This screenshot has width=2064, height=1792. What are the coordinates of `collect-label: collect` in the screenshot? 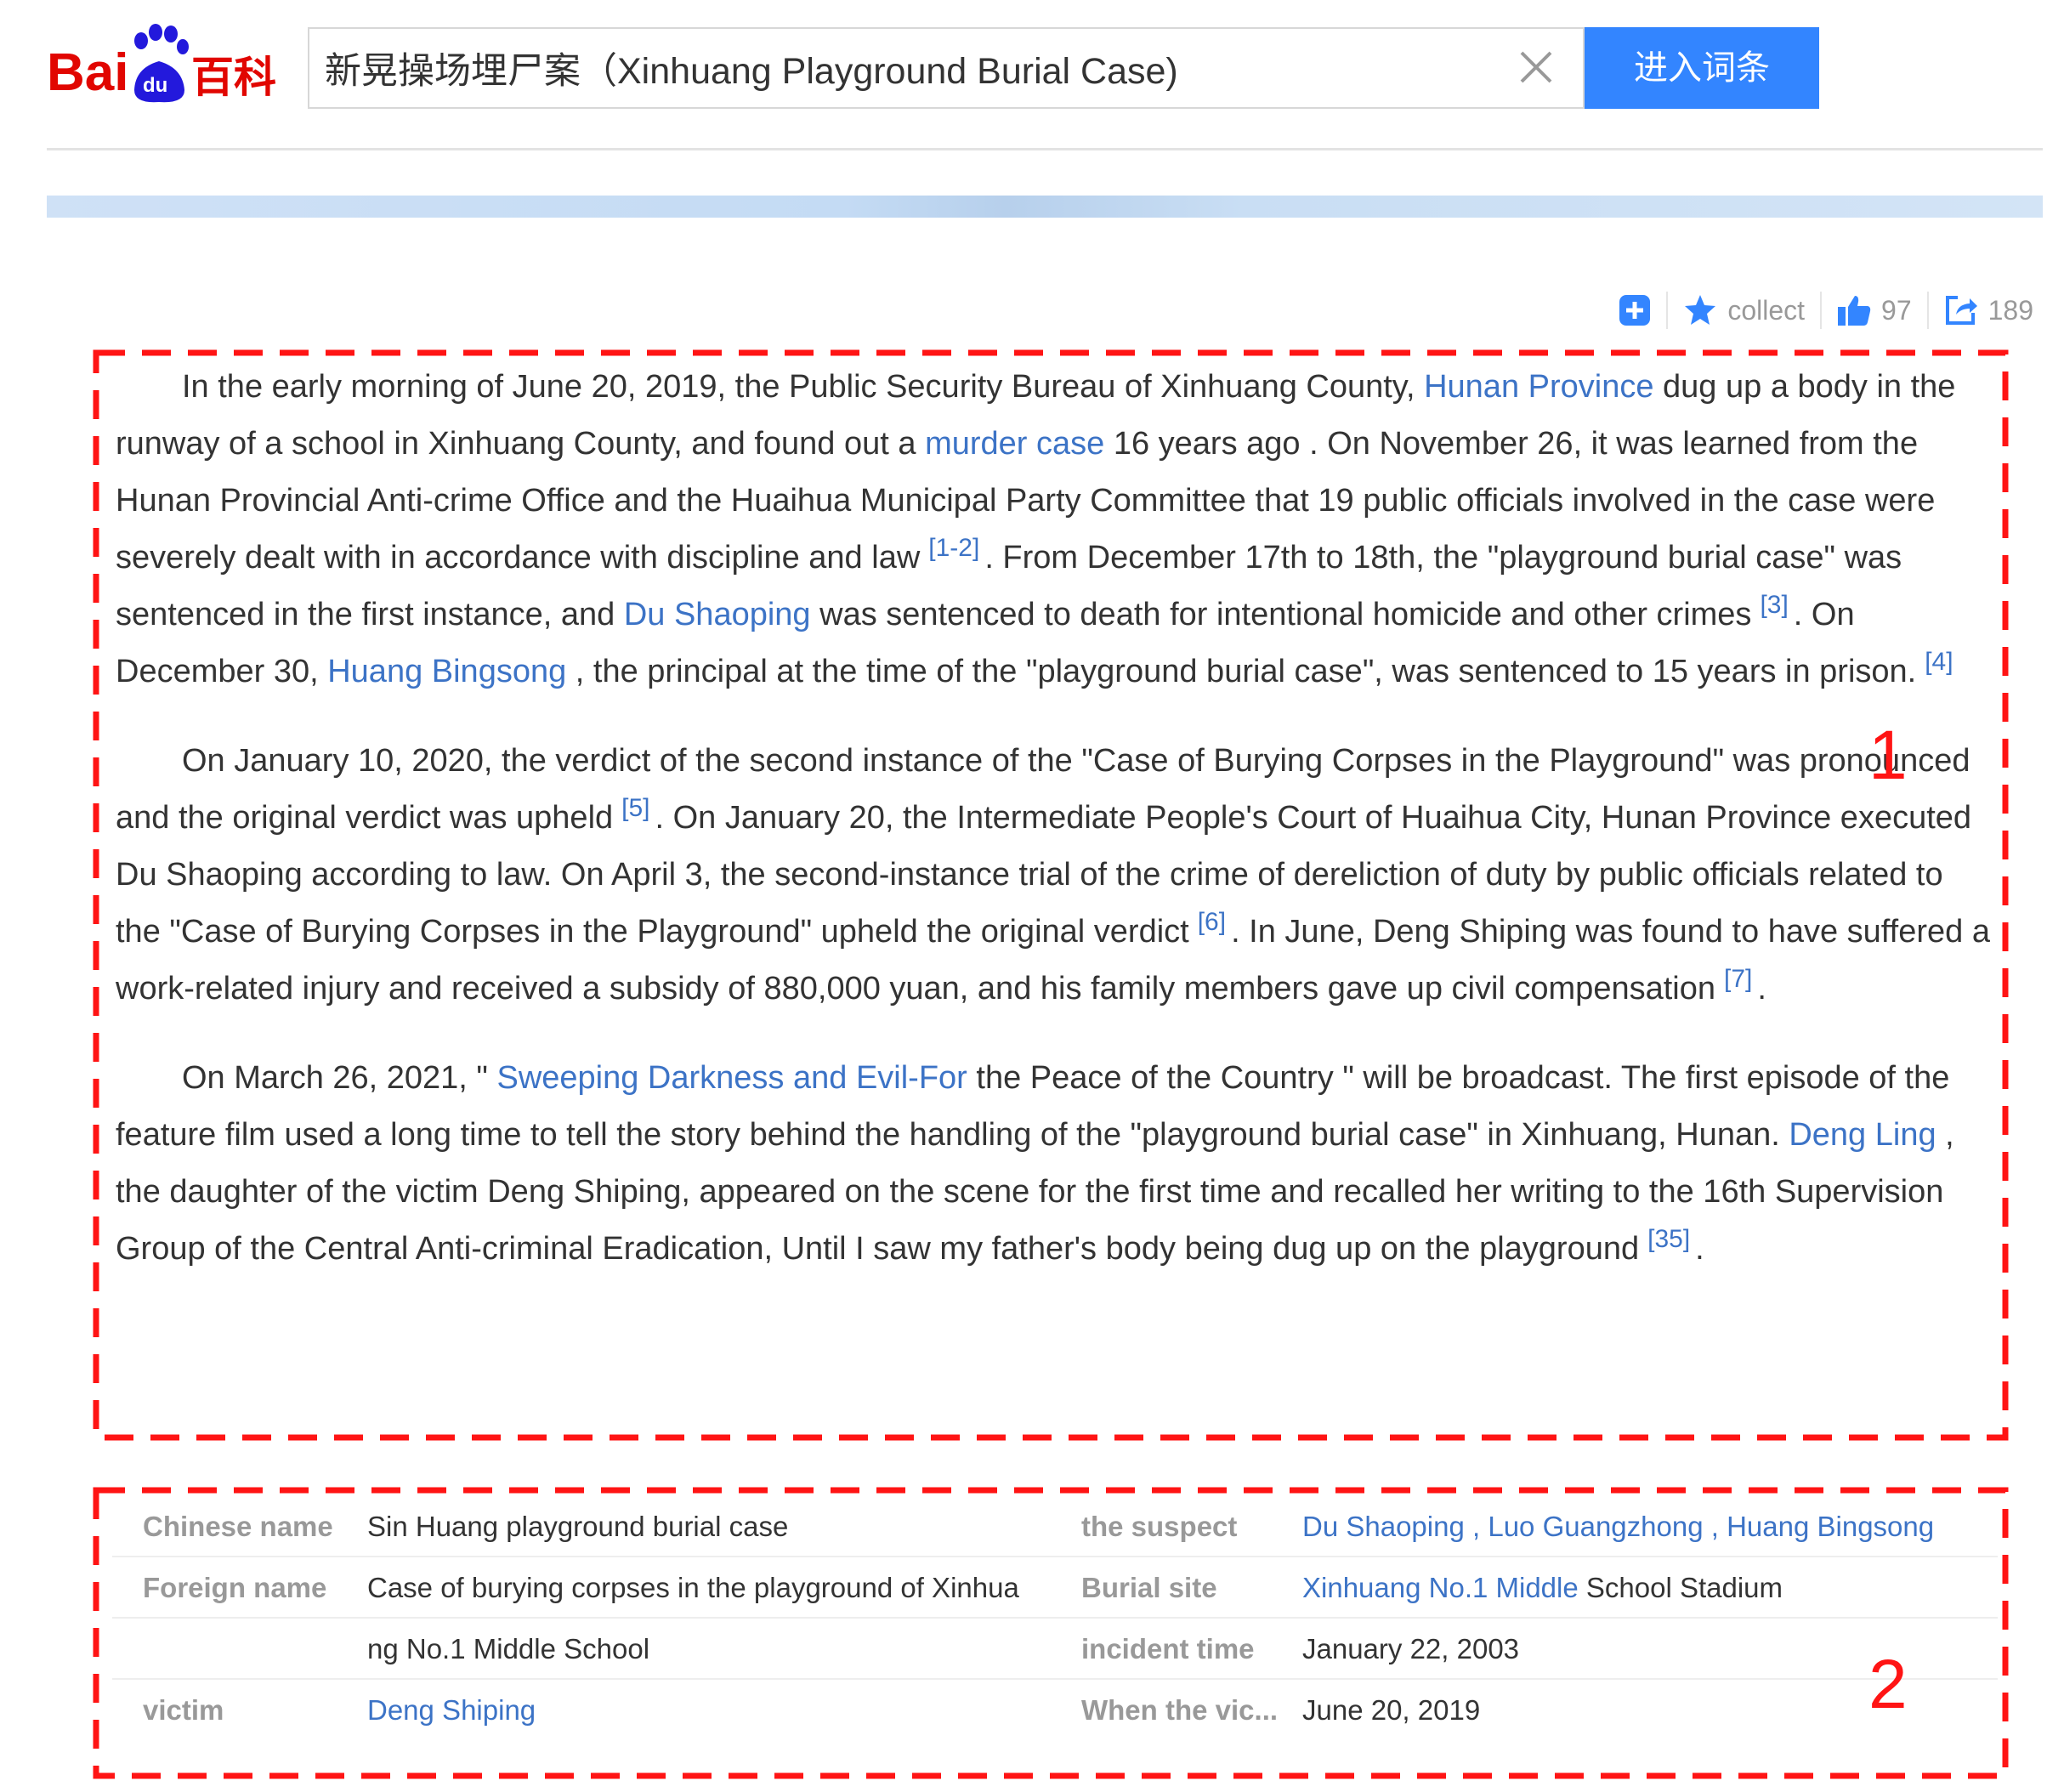 It's located at (1766, 310).